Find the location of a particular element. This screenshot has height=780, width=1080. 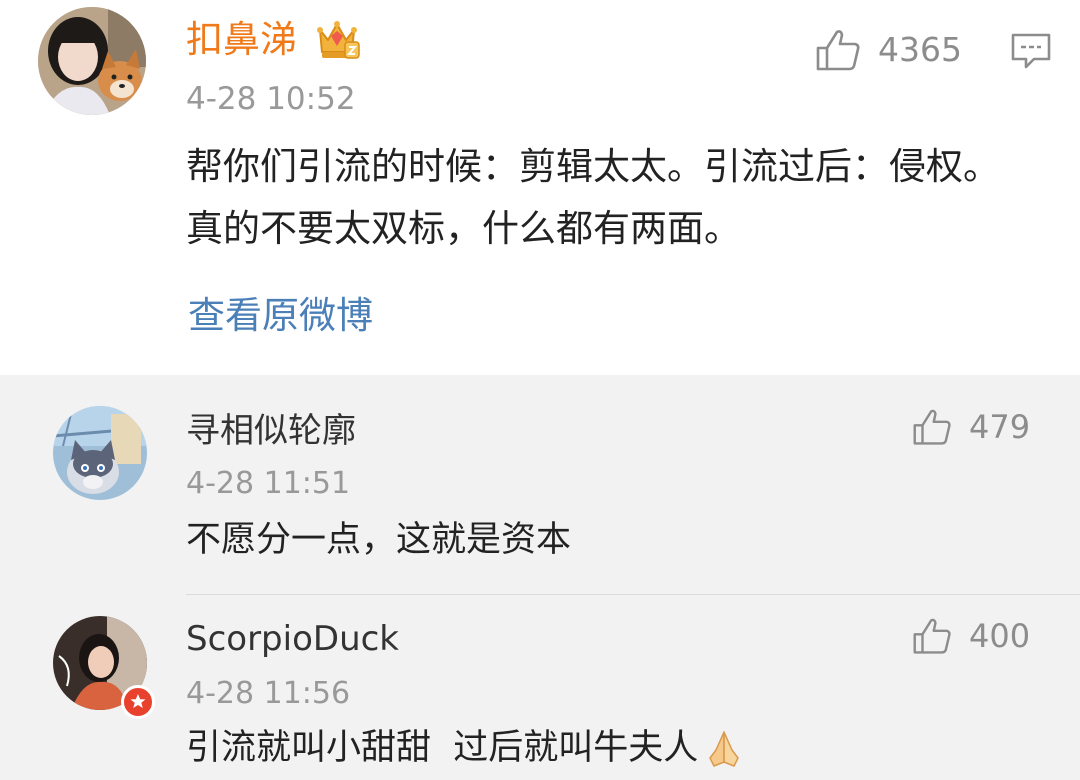

like-count: 479 is located at coordinates (1000, 427).